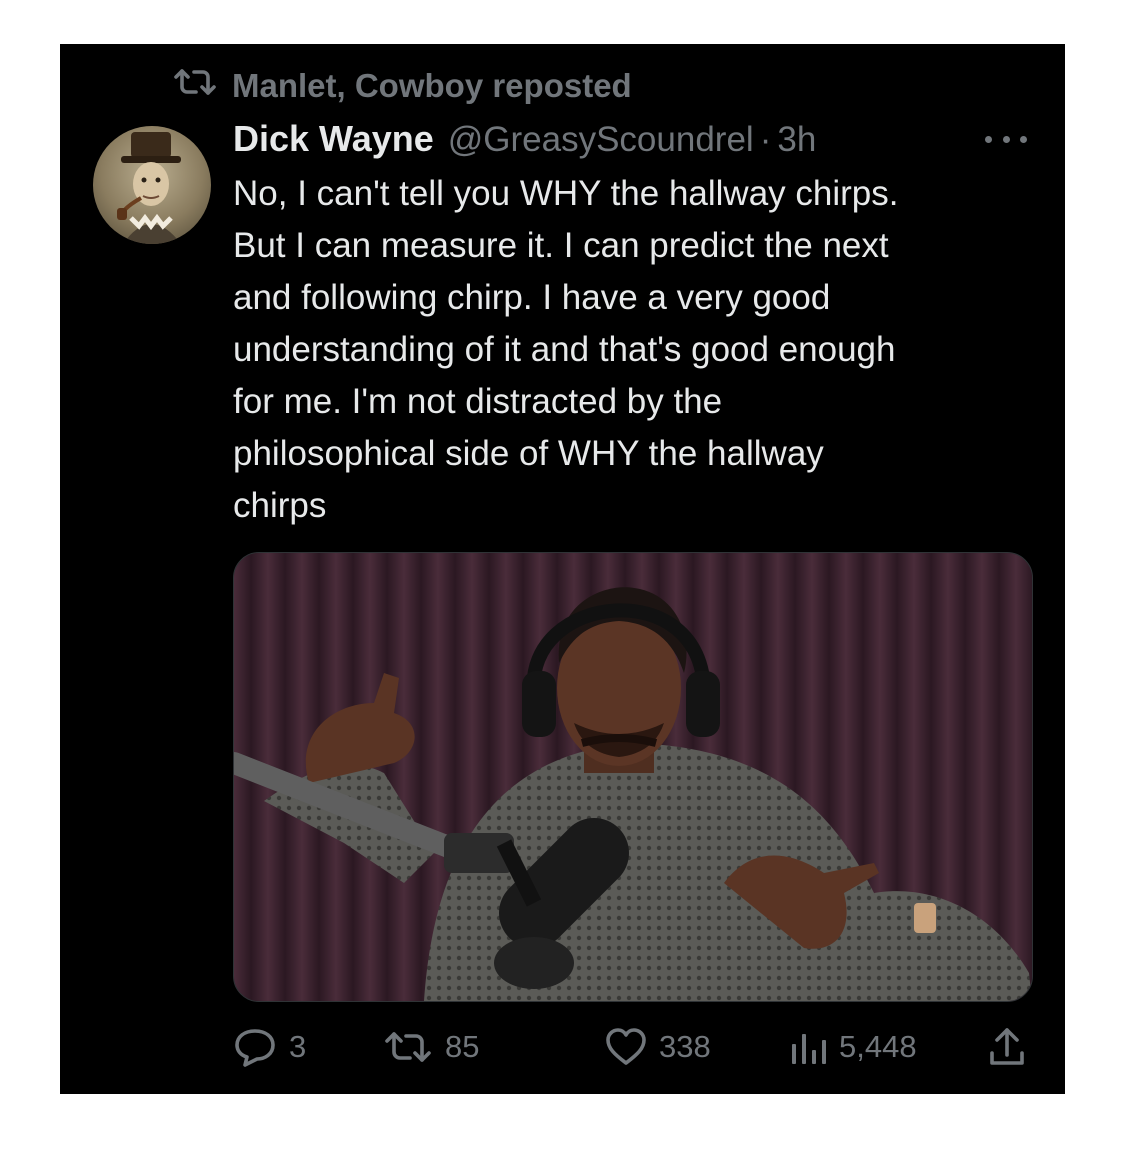 The height and width of the screenshot is (1163, 1125). Describe the element at coordinates (298, 1046) in the screenshot. I see `reply-count: 3` at that location.